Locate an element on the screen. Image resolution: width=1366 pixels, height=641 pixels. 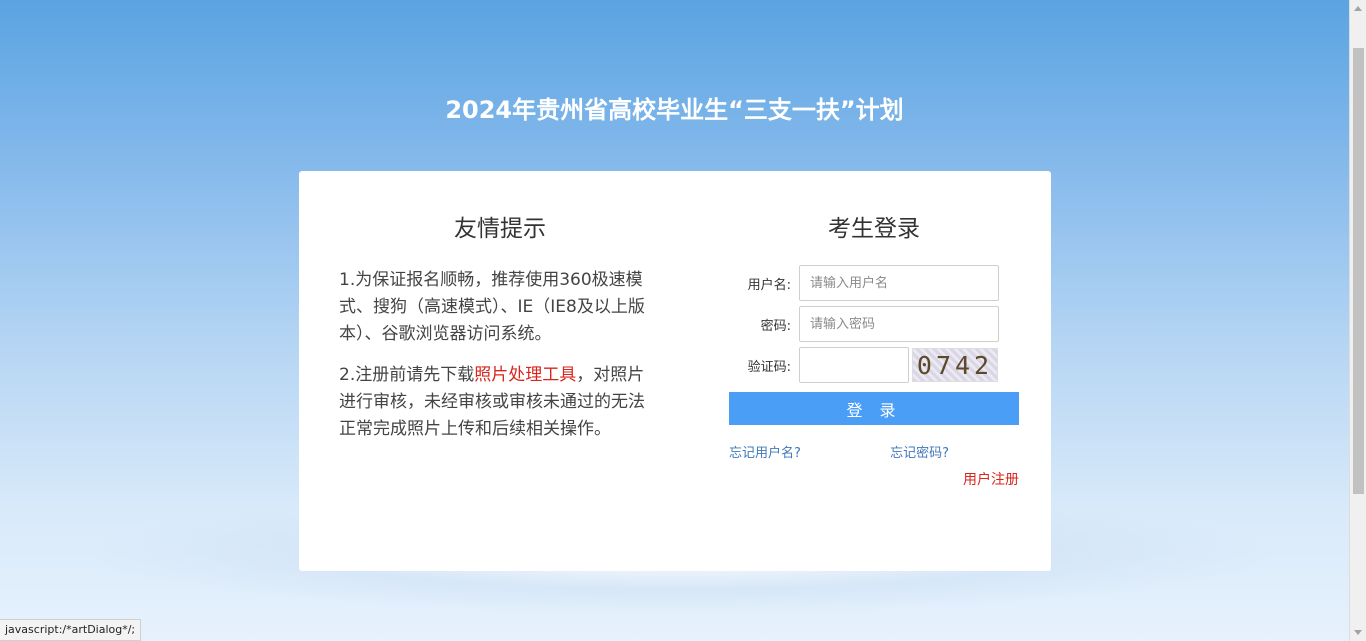
username-label: 用户名: is located at coordinates (769, 285).